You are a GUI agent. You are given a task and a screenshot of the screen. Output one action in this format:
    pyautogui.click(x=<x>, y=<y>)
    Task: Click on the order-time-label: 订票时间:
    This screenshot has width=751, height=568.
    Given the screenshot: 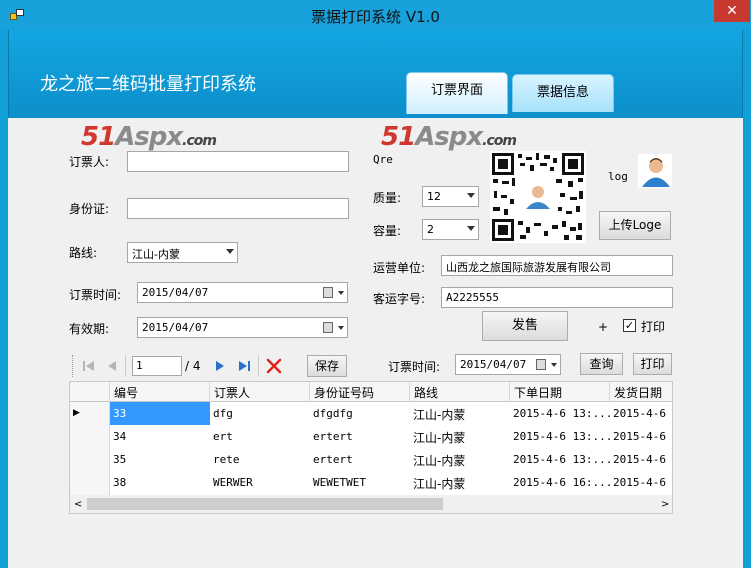 What is the action you would take?
    pyautogui.click(x=95, y=295)
    